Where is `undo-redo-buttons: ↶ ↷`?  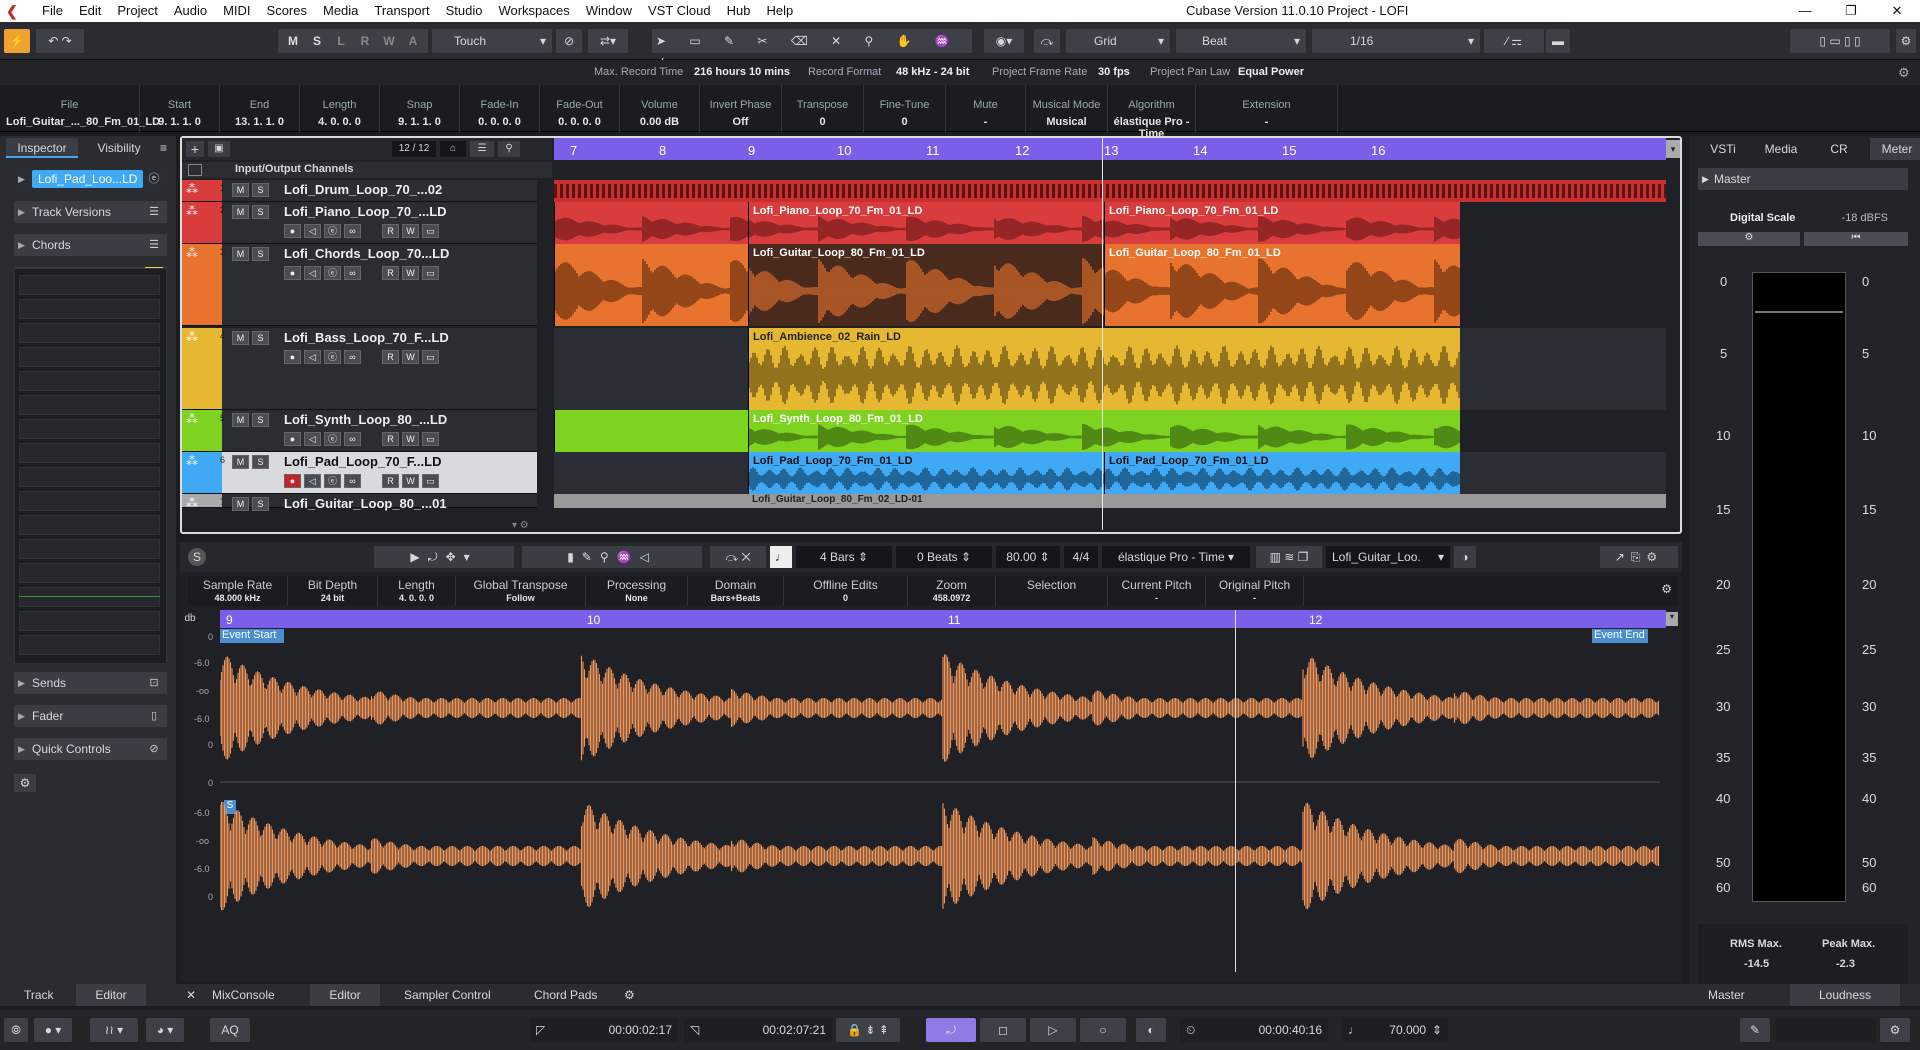 undo-redo-buttons: ↶ ↷ is located at coordinates (60, 41).